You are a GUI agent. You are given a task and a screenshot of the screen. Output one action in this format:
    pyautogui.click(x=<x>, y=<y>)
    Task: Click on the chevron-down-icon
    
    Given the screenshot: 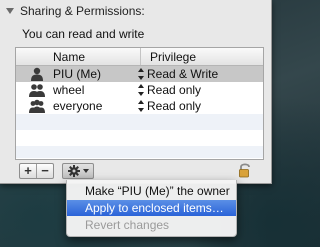 What is the action you would take?
    pyautogui.click(x=86, y=171)
    